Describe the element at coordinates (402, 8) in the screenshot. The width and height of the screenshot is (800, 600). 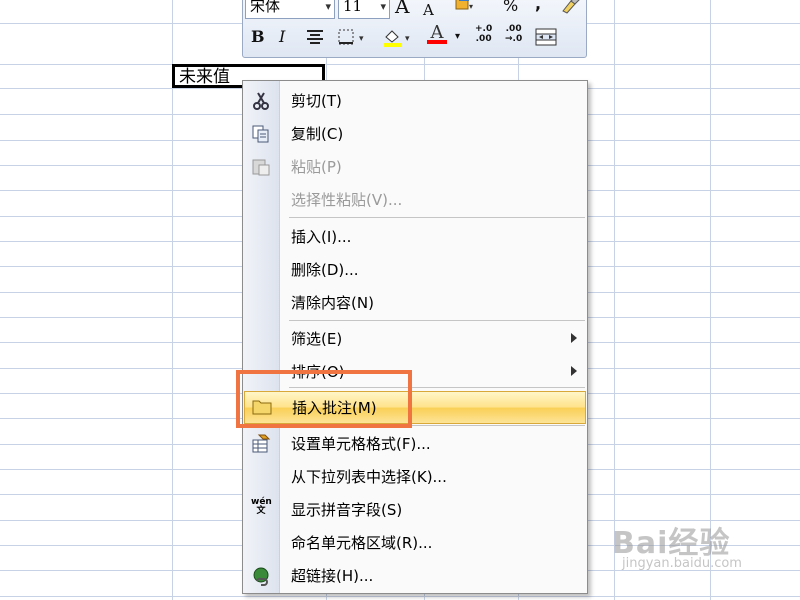
I see `grow-font-icon: A` at that location.